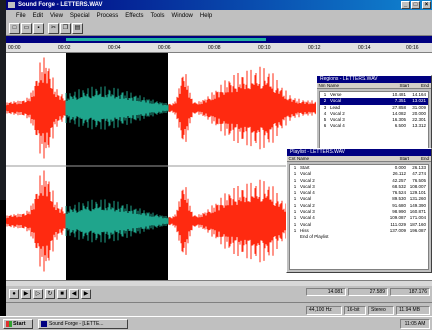 Image resolution: width=432 pixels, height=330 pixels. Describe the element at coordinates (415, 5) in the screenshot. I see `maximize-button: □` at that location.